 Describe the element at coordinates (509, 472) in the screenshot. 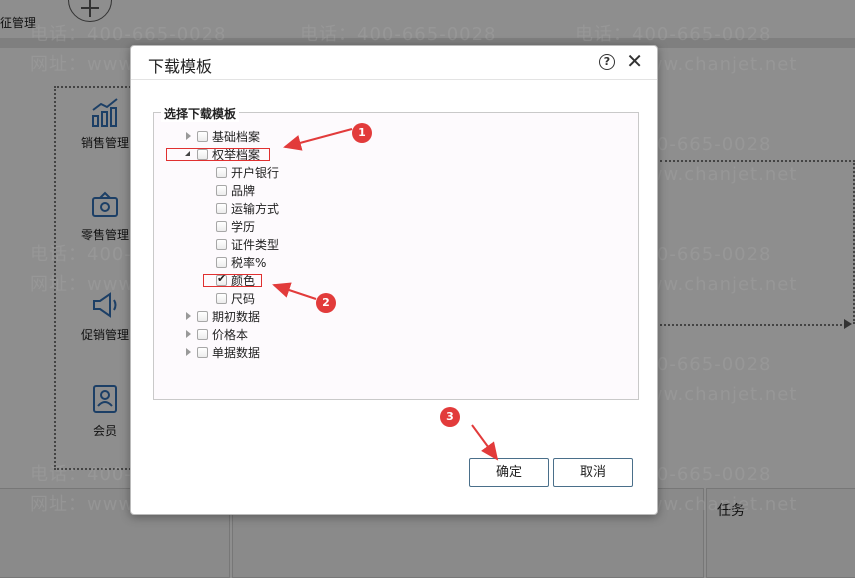

I see `confirm-button: 确定` at that location.